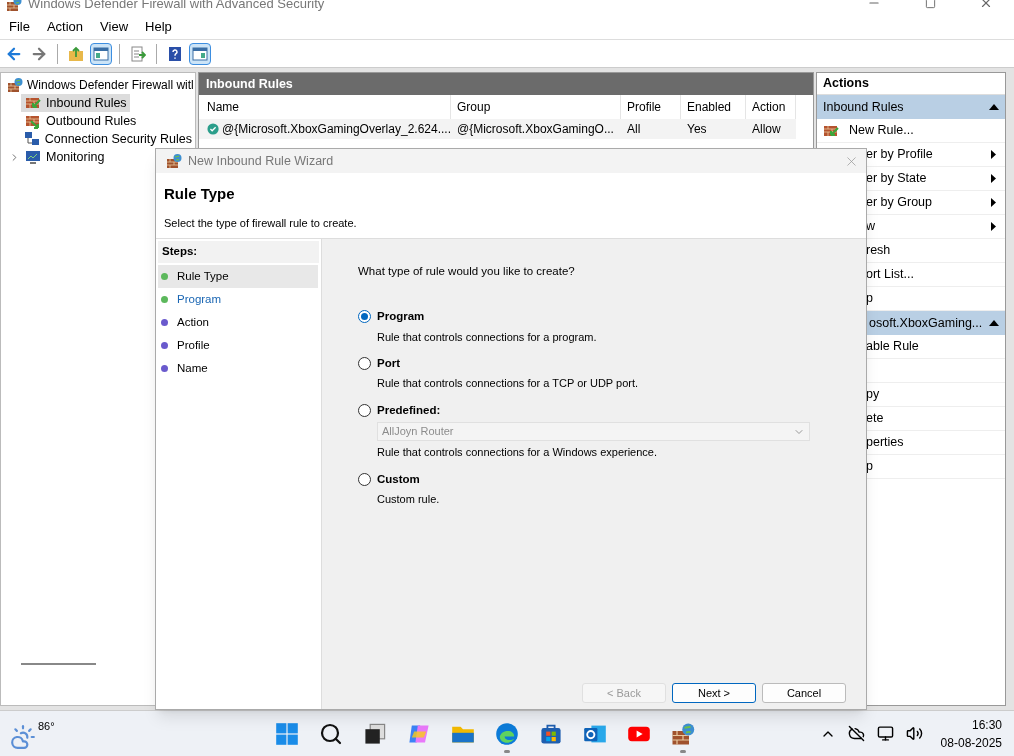 The width and height of the screenshot is (1014, 756). What do you see at coordinates (914, 733) in the screenshot?
I see `volume-icon` at bounding box center [914, 733].